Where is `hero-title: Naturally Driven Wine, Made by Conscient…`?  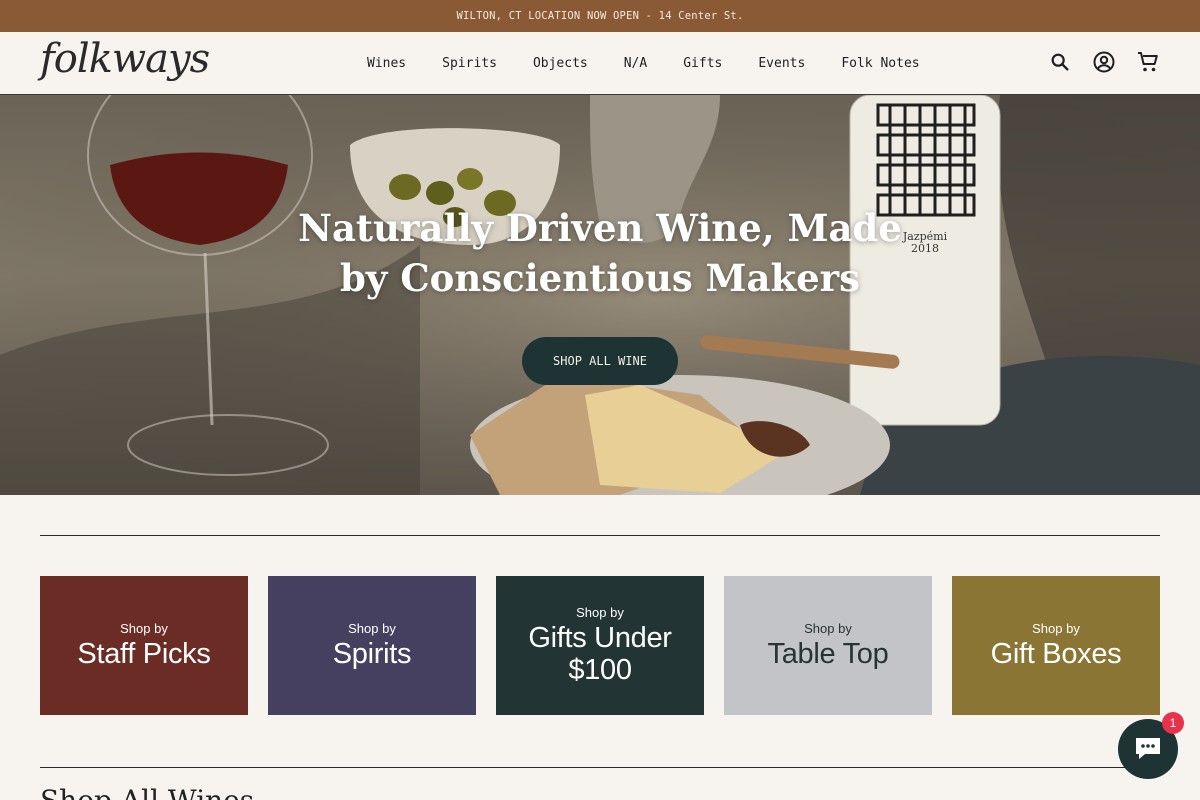 hero-title: Naturally Driven Wine, Made by Conscient… is located at coordinates (600, 253).